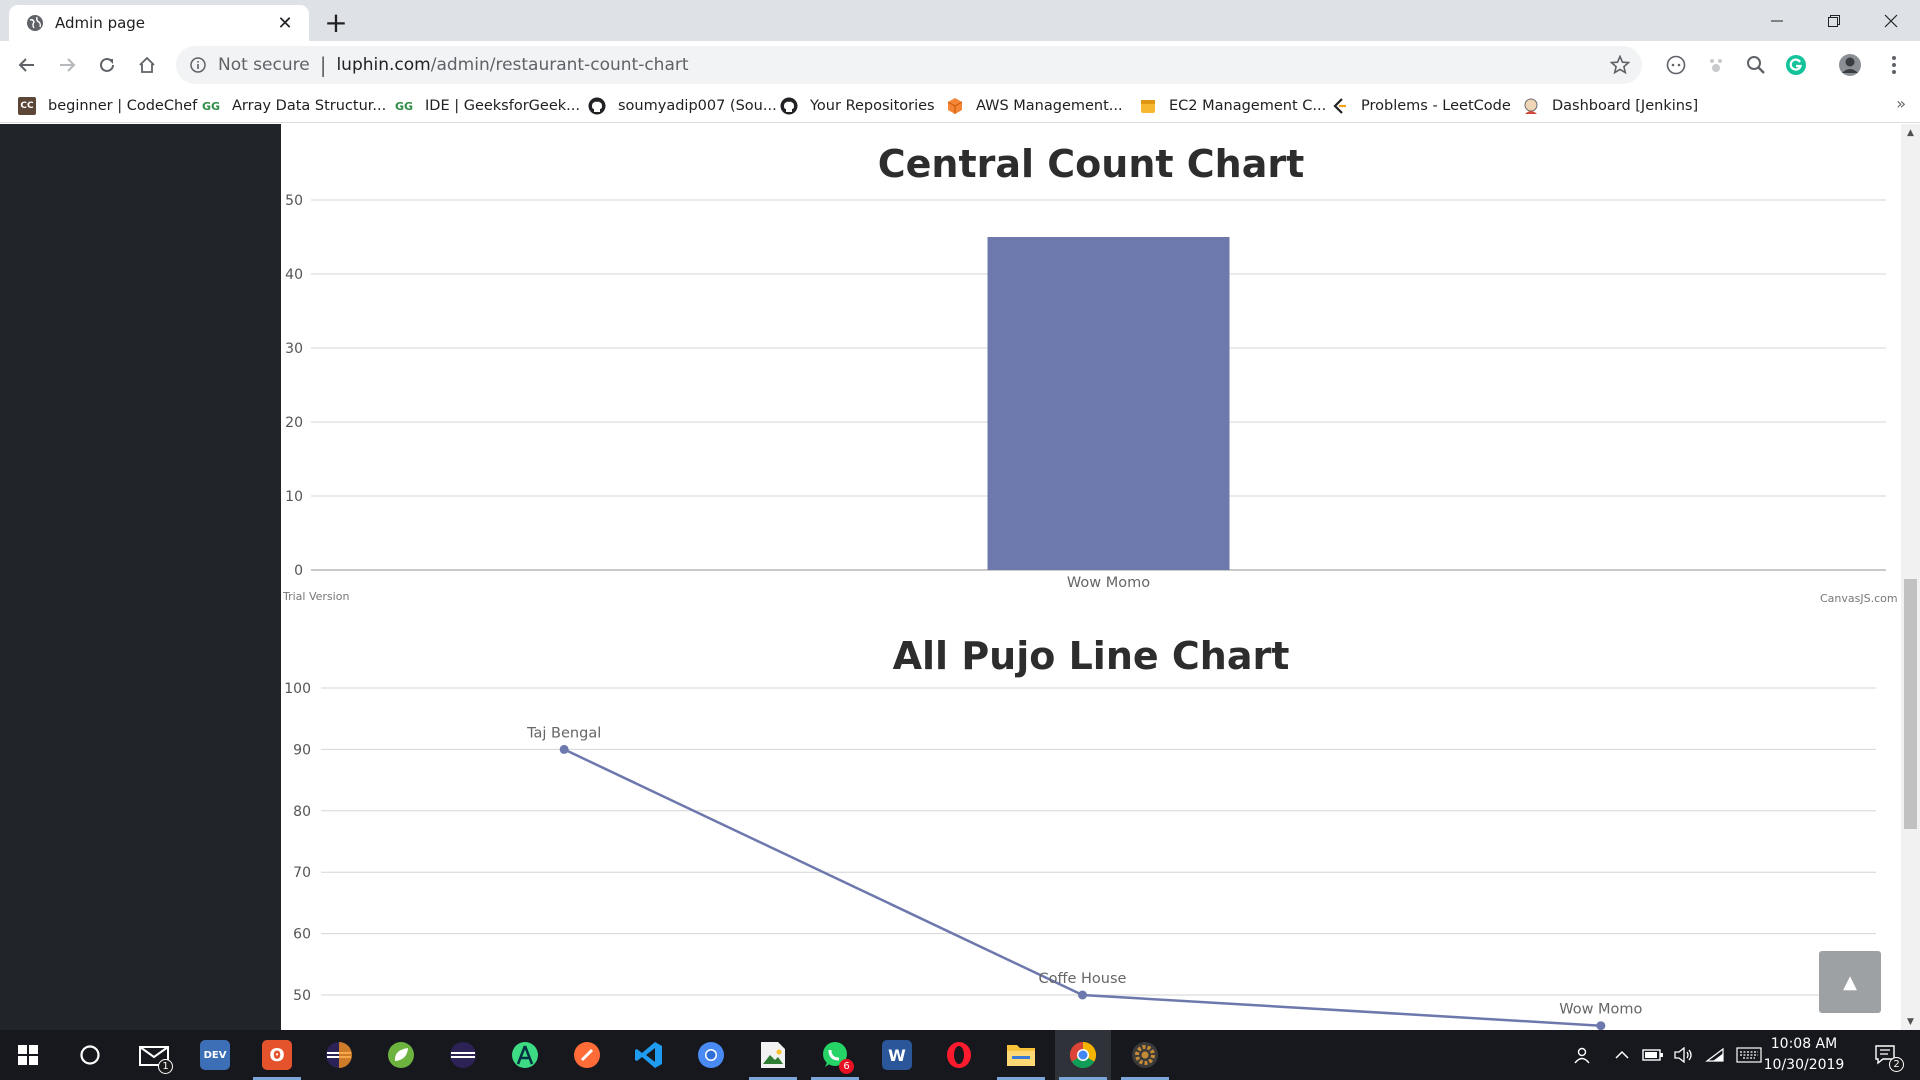  What do you see at coordinates (215, 1055) in the screenshot?
I see `dev-app: DEV` at bounding box center [215, 1055].